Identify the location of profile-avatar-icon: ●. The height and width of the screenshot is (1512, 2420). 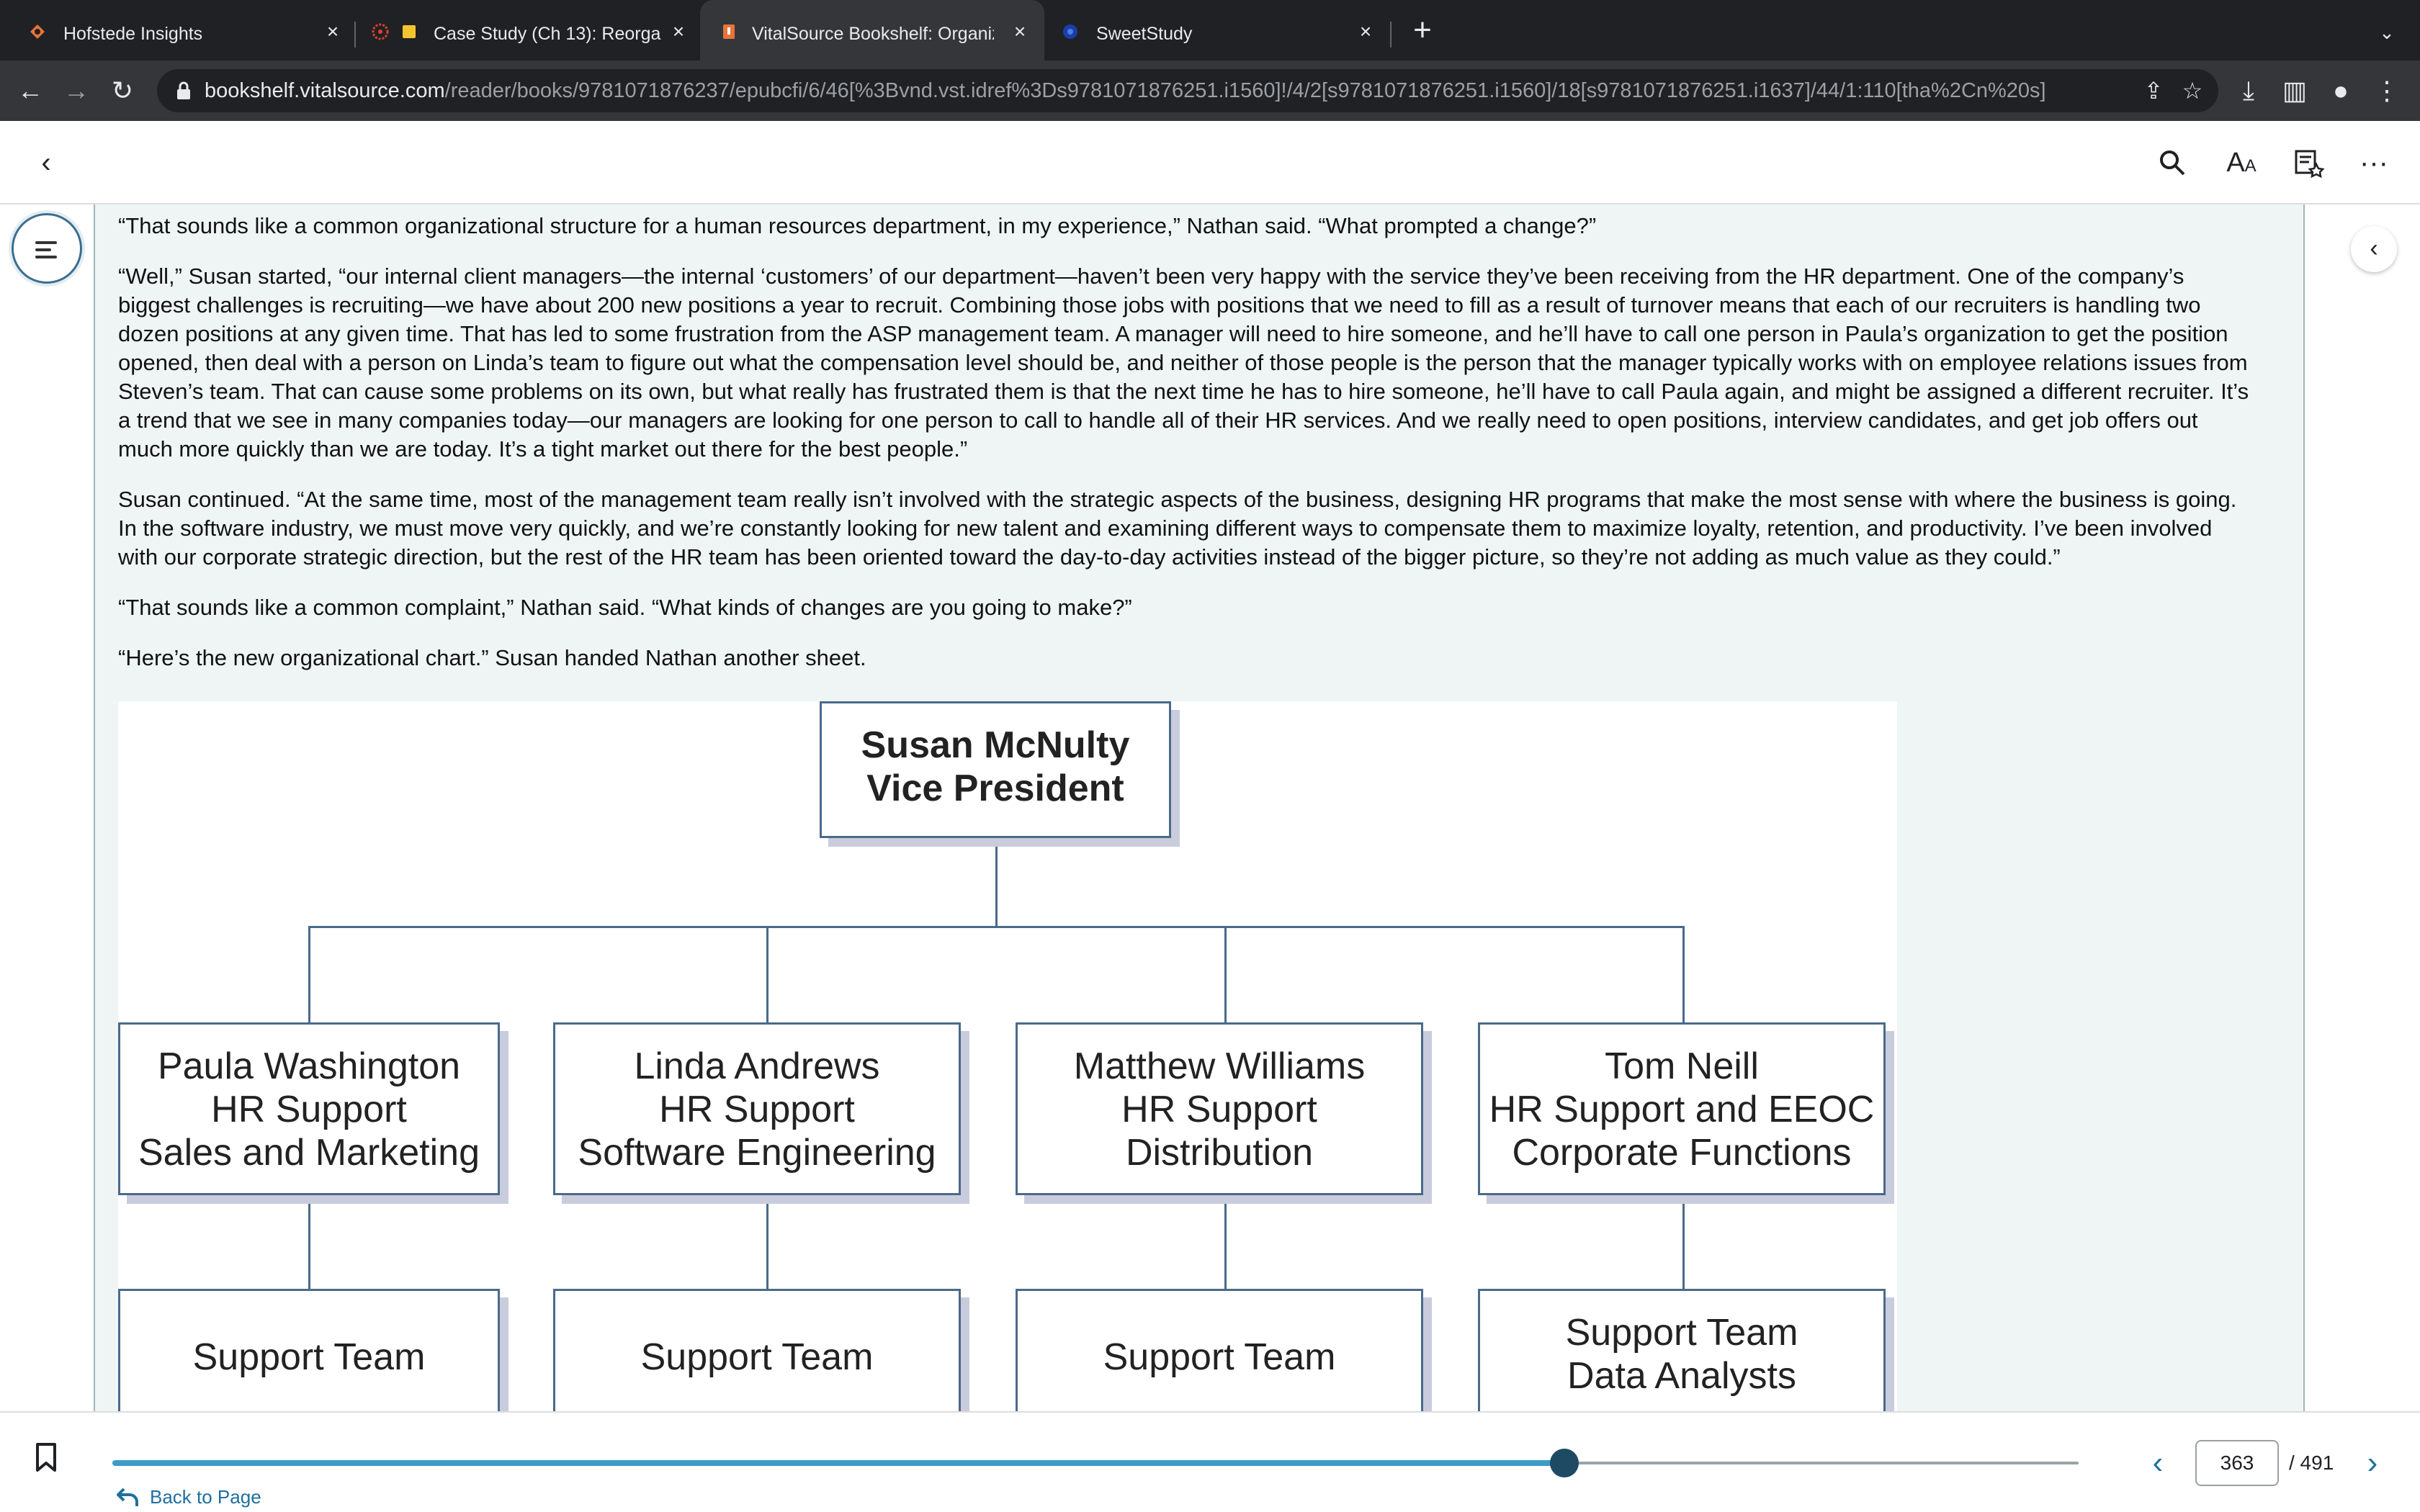
(2340, 90).